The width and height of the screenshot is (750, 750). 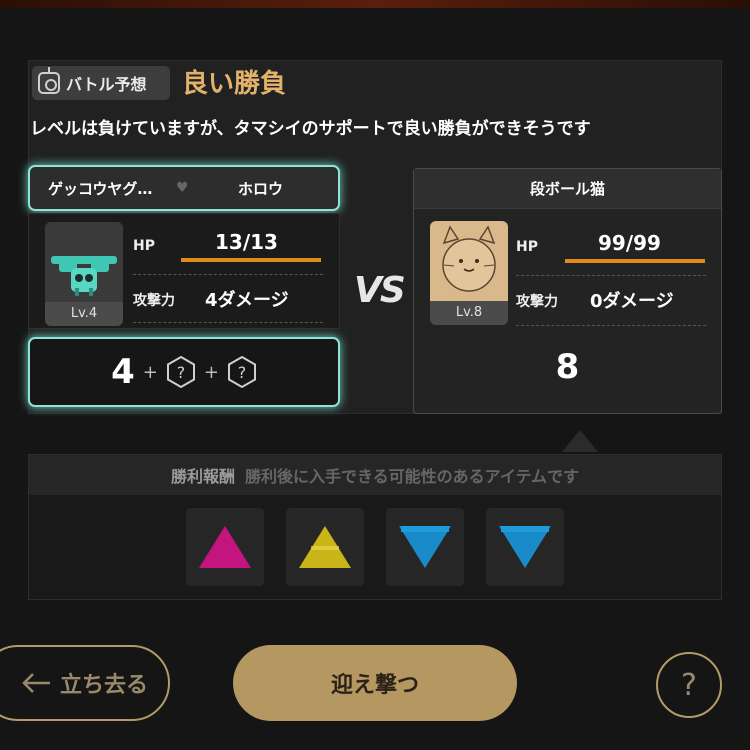 What do you see at coordinates (106, 84) in the screenshot?
I see `prediction-chip-label: バトル予想` at bounding box center [106, 84].